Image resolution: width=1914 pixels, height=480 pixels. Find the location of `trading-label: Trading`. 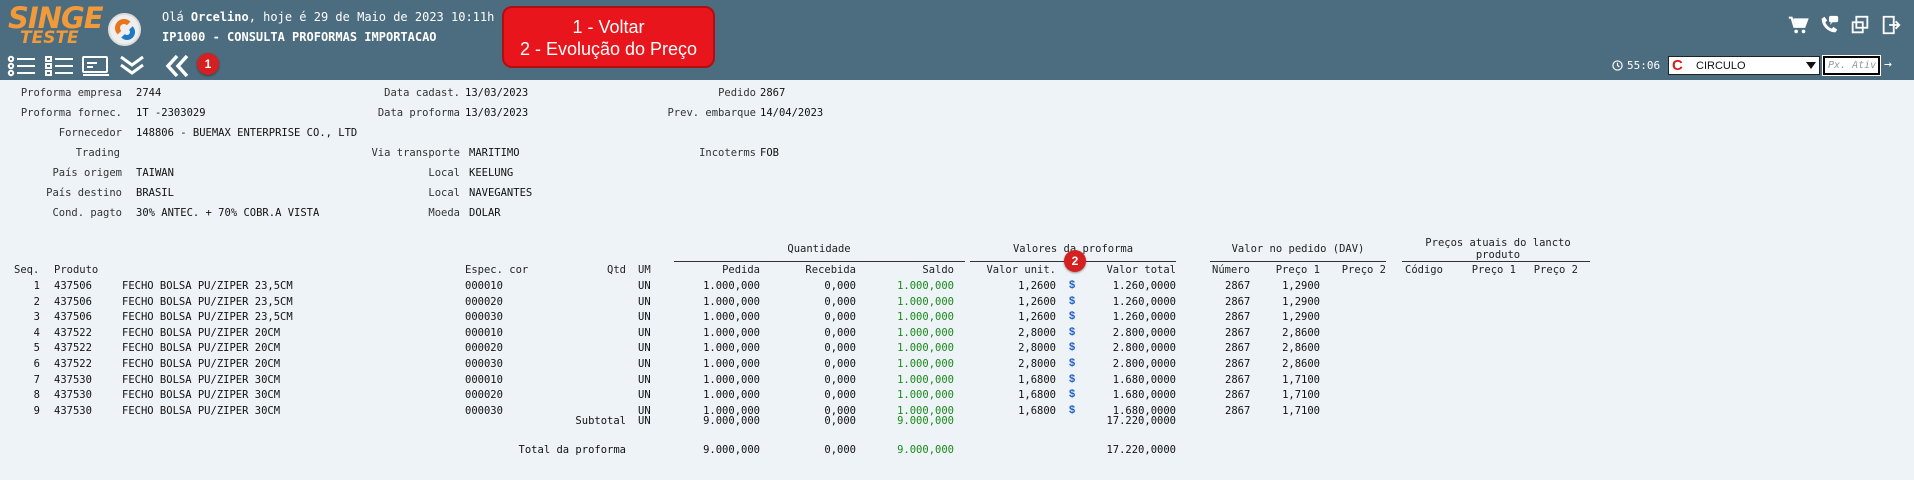

trading-label: Trading is located at coordinates (97, 153).